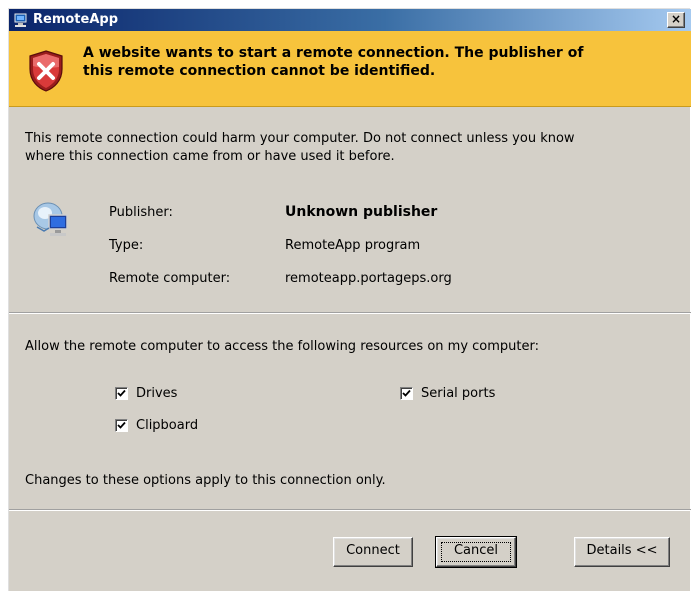 This screenshot has height=591, width=698. I want to click on cancel-button: Cancel, so click(476, 552).